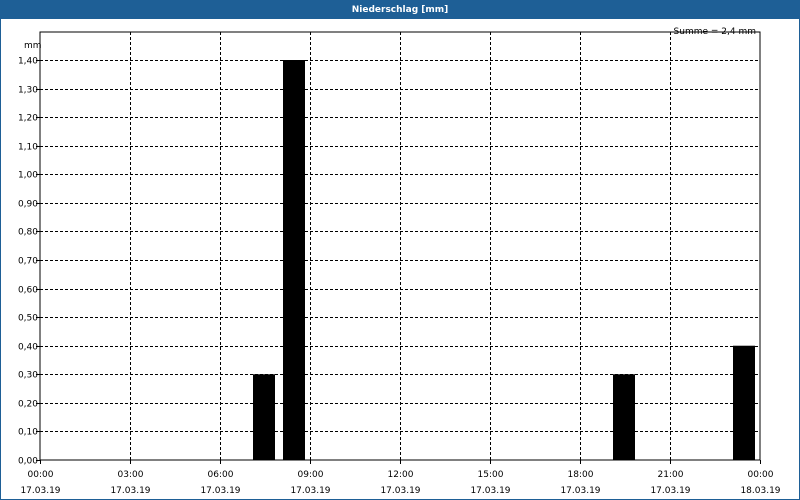  I want to click on x-tick-label: 21:00, so click(671, 475).